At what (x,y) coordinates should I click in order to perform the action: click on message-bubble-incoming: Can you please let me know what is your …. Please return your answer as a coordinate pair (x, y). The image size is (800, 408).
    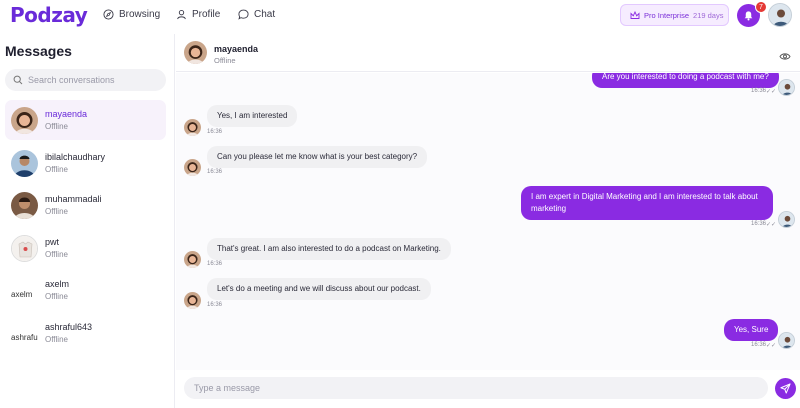
    Looking at the image, I should click on (317, 157).